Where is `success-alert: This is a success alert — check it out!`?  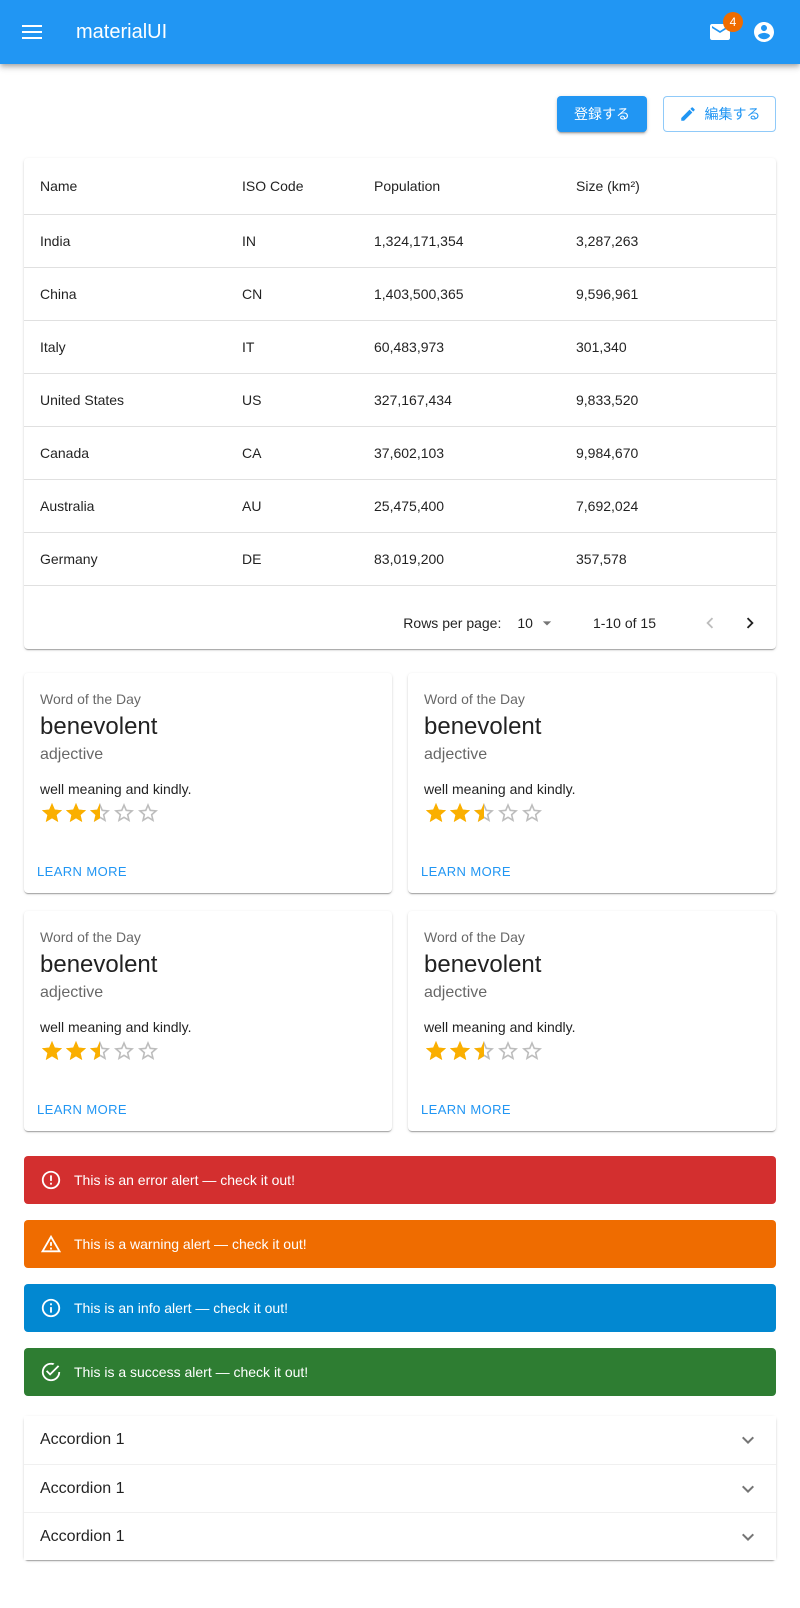 success-alert: This is a success alert — check it out! is located at coordinates (400, 1372).